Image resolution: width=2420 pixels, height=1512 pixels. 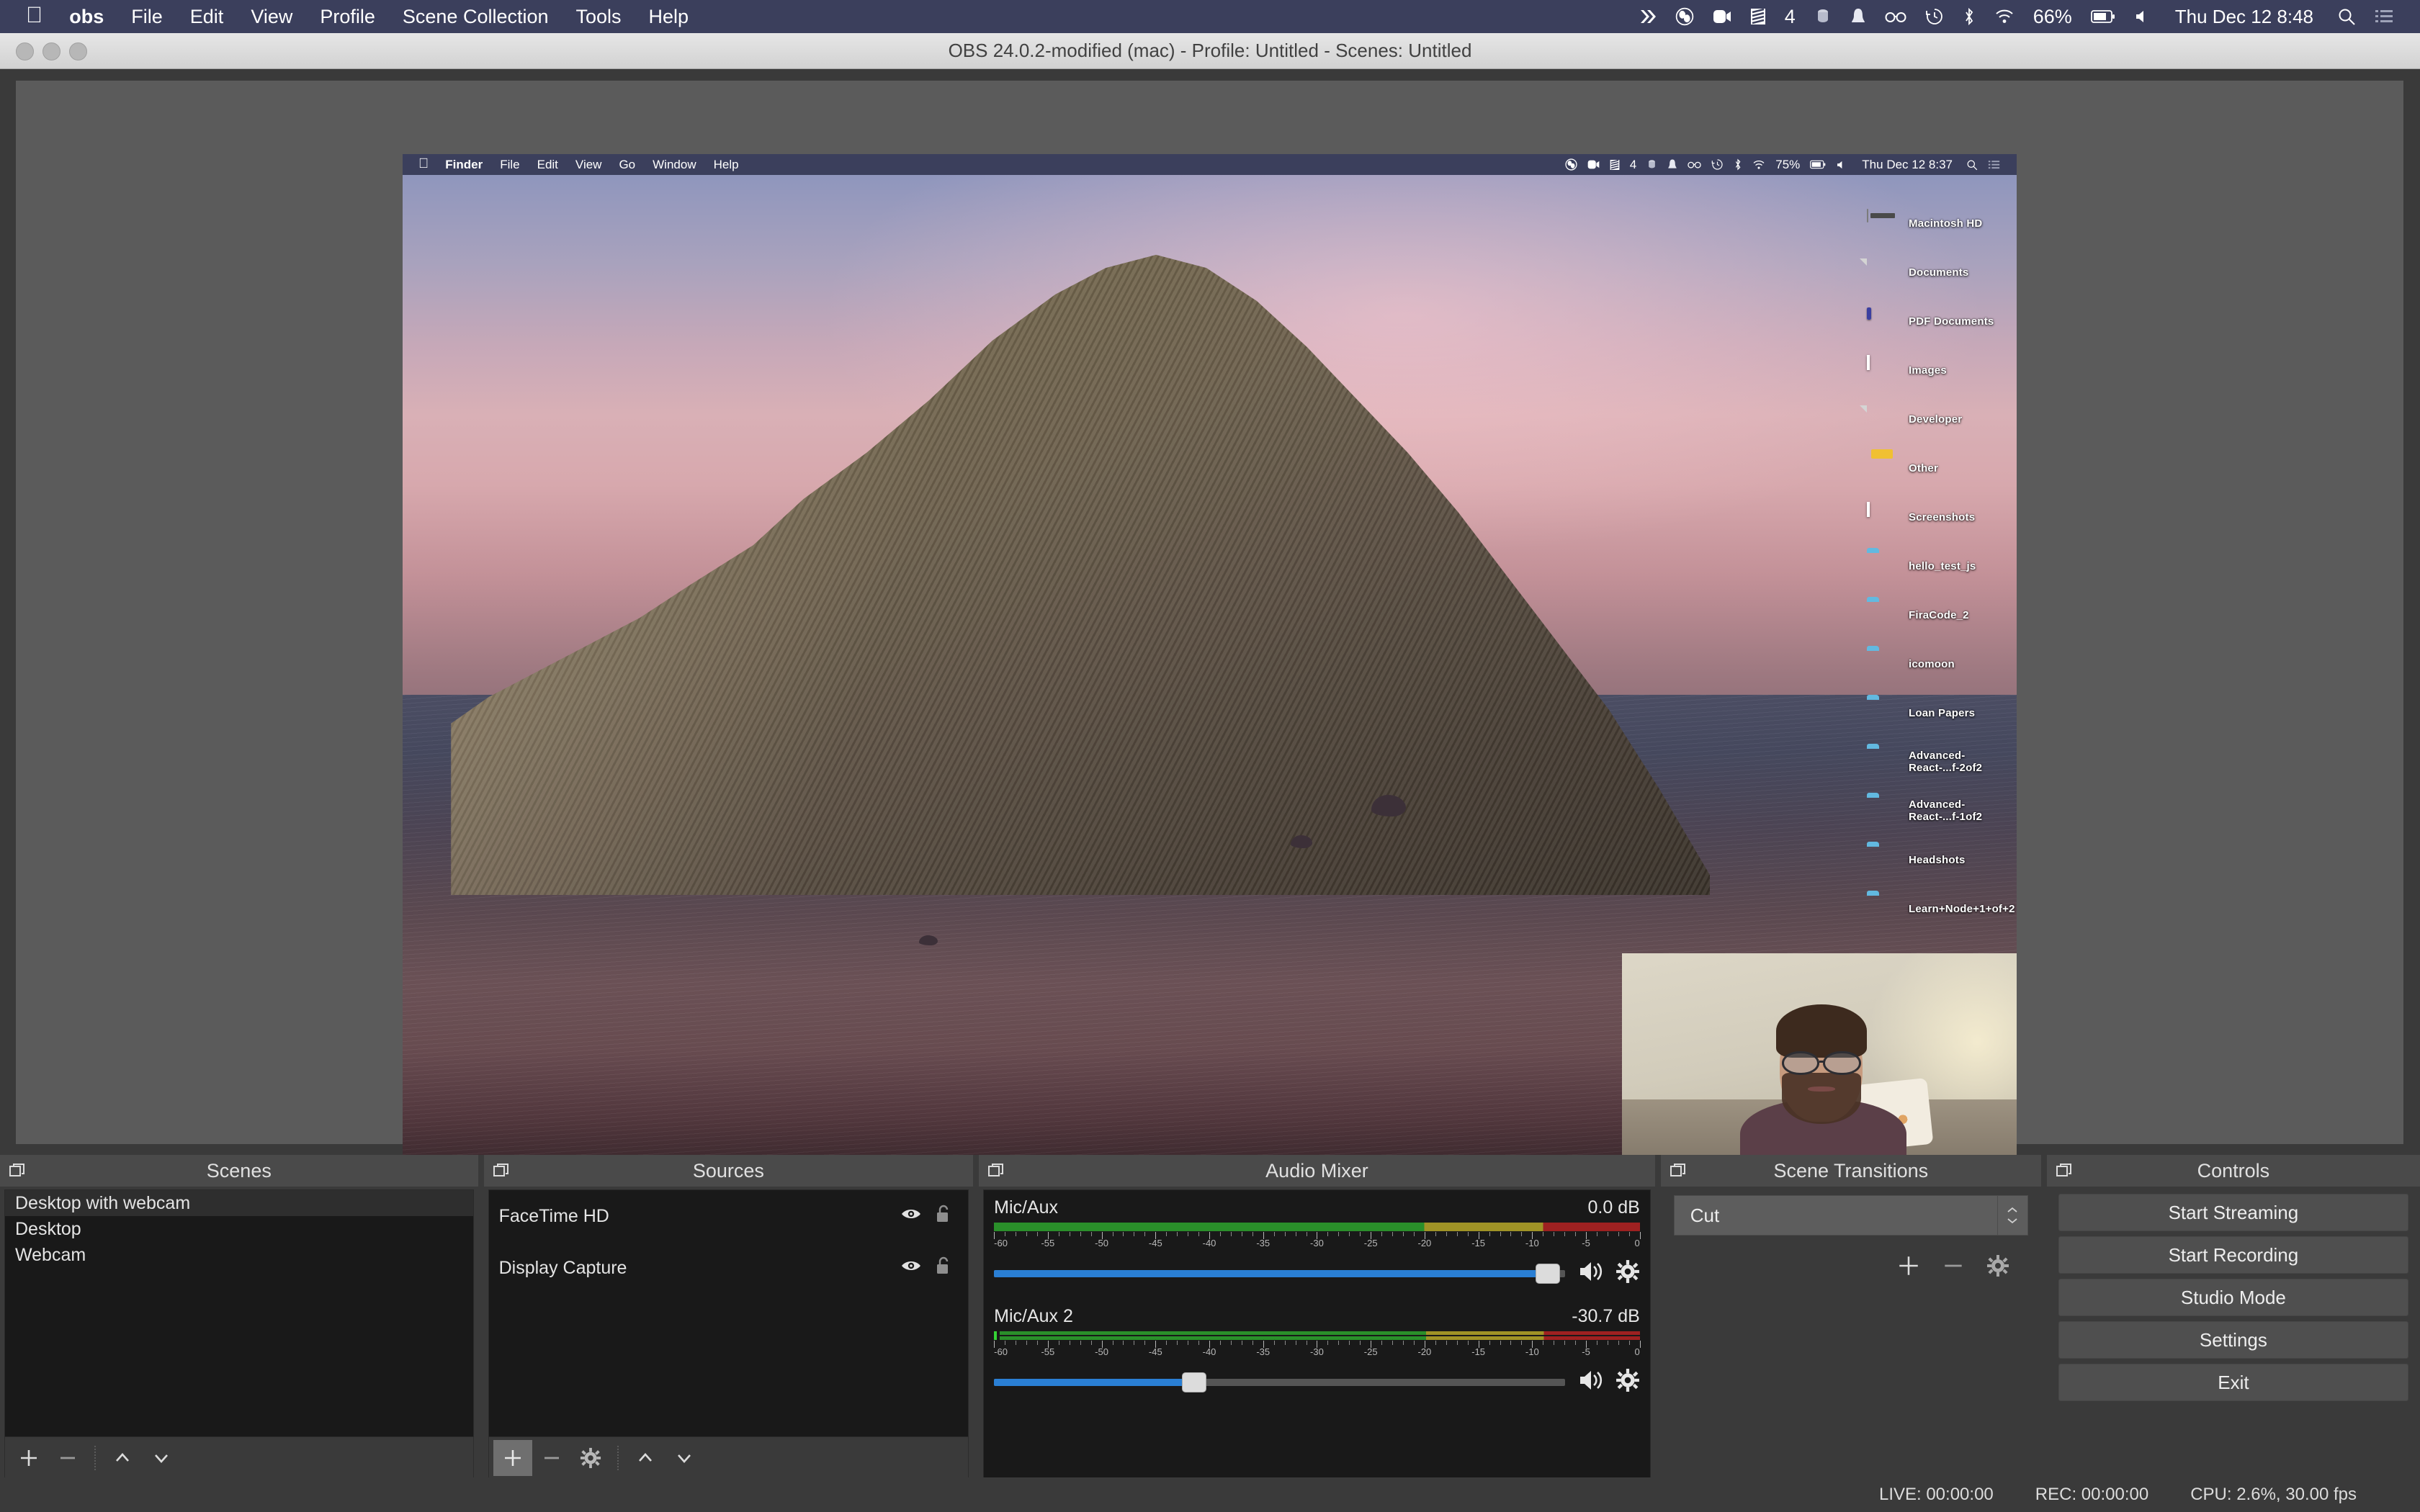 I want to click on search-icon, so click(x=2346, y=16).